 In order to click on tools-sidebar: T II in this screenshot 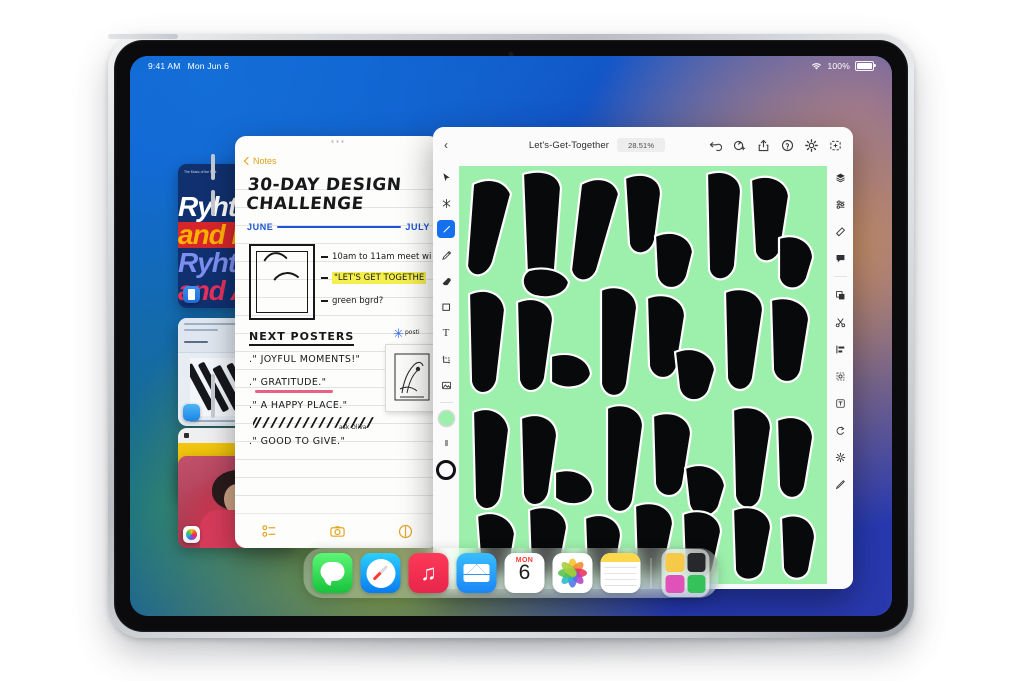, I will do `click(446, 376)`.